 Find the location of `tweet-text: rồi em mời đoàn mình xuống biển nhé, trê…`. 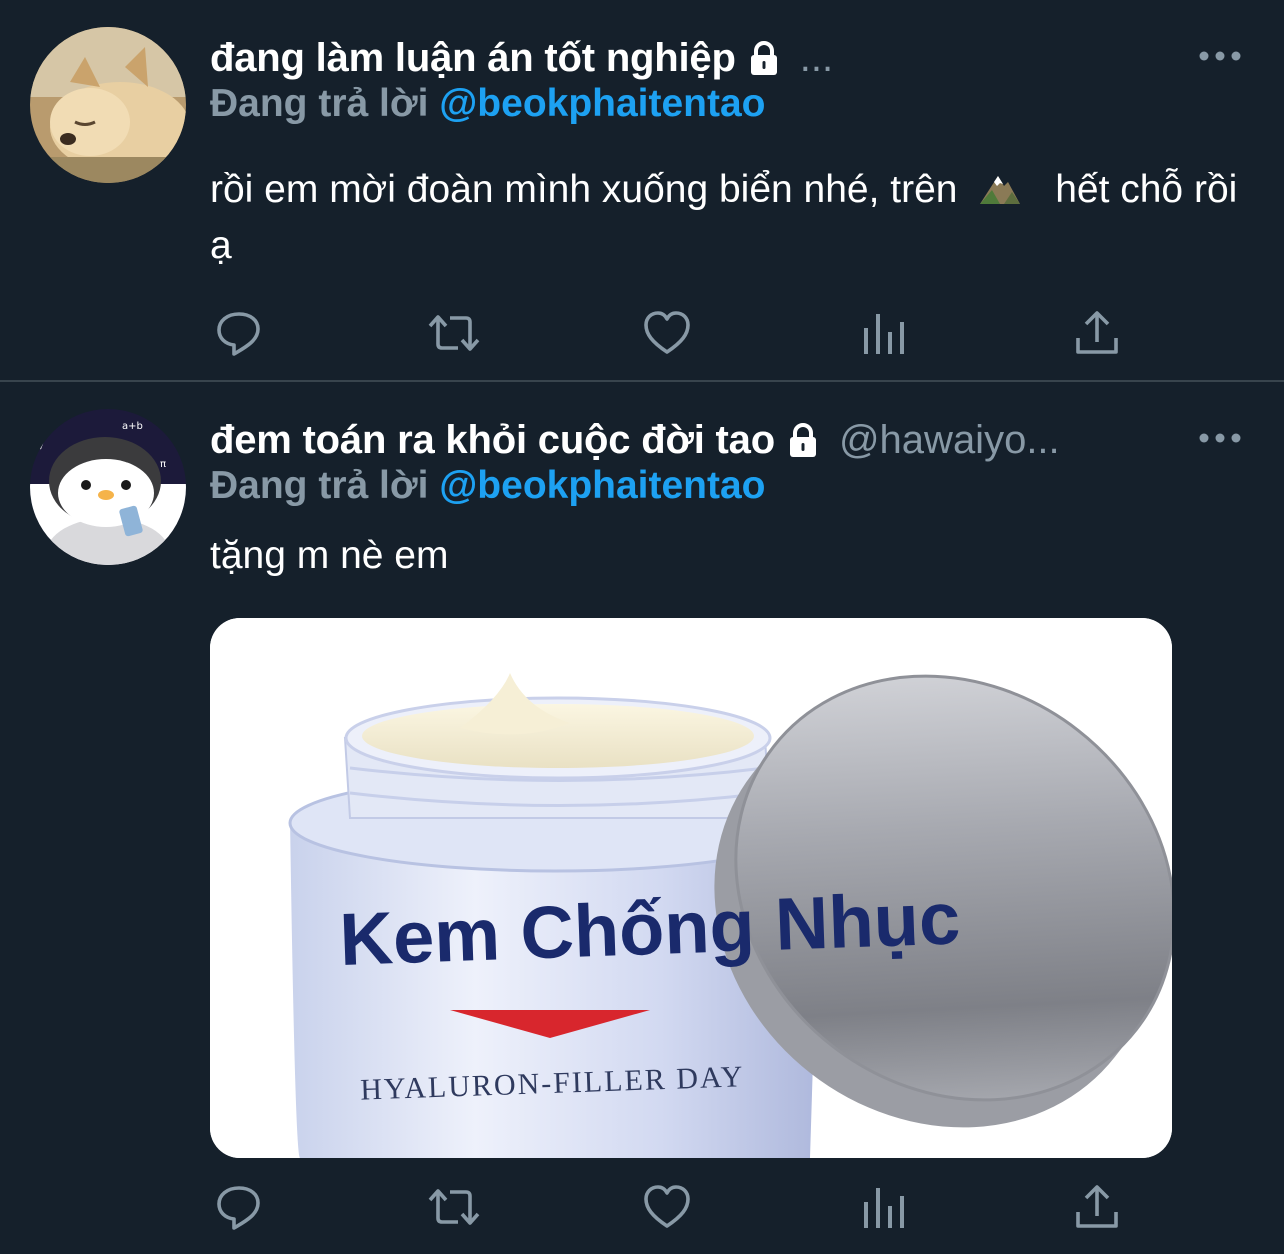

tweet-text: rồi em mời đoàn mình xuống biển nhé, trê… is located at coordinates (730, 218).